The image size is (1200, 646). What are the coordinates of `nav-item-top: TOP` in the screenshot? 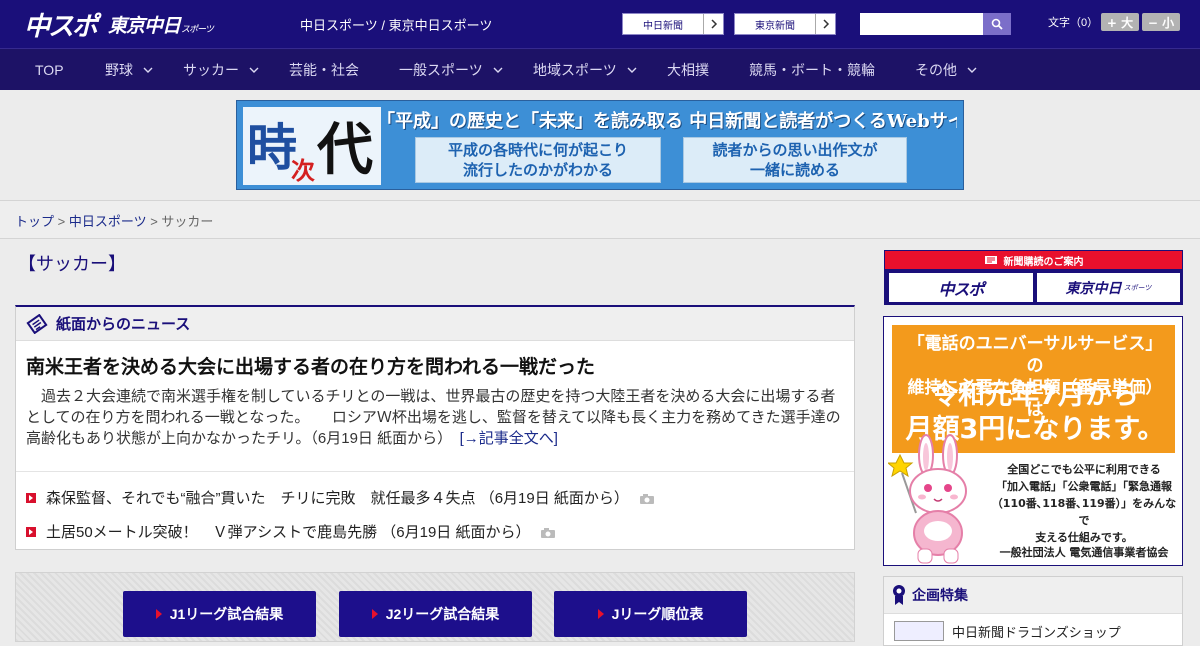 It's located at (49, 69).